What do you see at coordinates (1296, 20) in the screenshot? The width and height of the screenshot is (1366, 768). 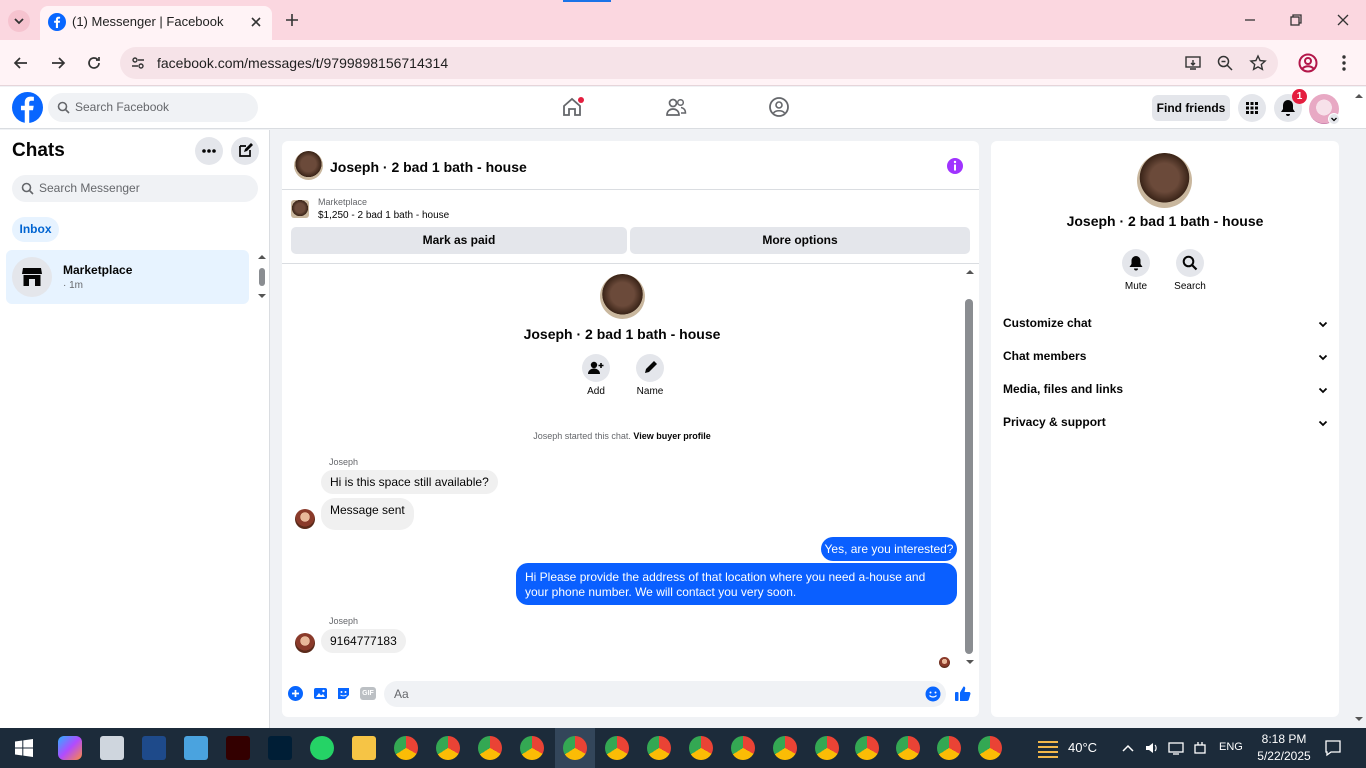 I see `restore-icon` at bounding box center [1296, 20].